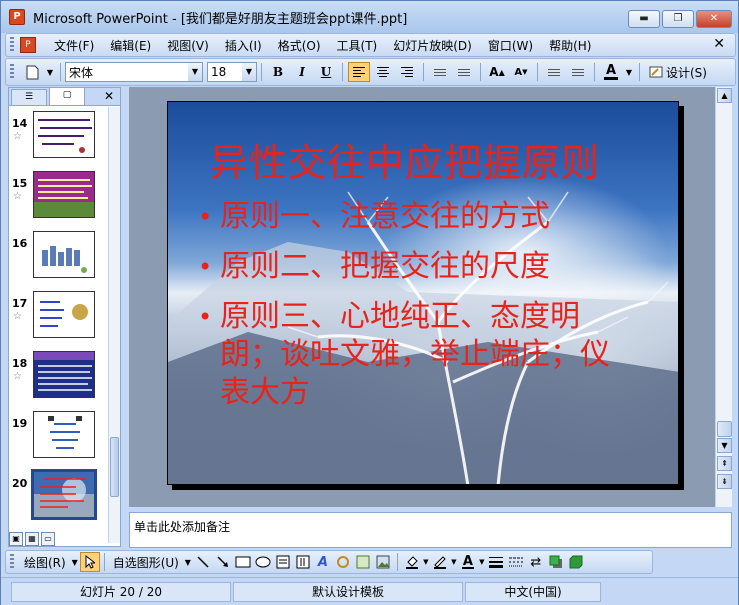 The image size is (739, 605). Describe the element at coordinates (510, 45) in the screenshot. I see `menu-window: 窗口(W)` at that location.